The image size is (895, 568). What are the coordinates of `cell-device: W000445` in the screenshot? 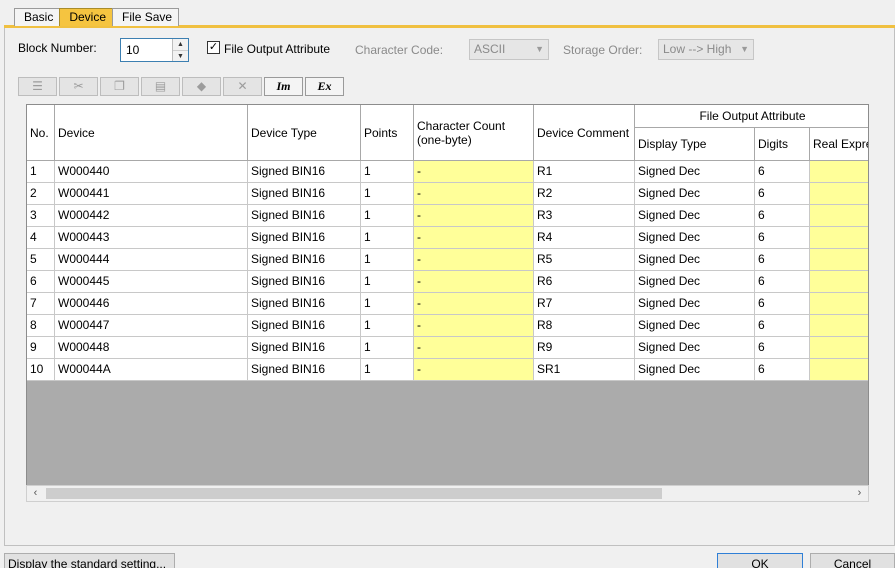 It's located at (151, 282).